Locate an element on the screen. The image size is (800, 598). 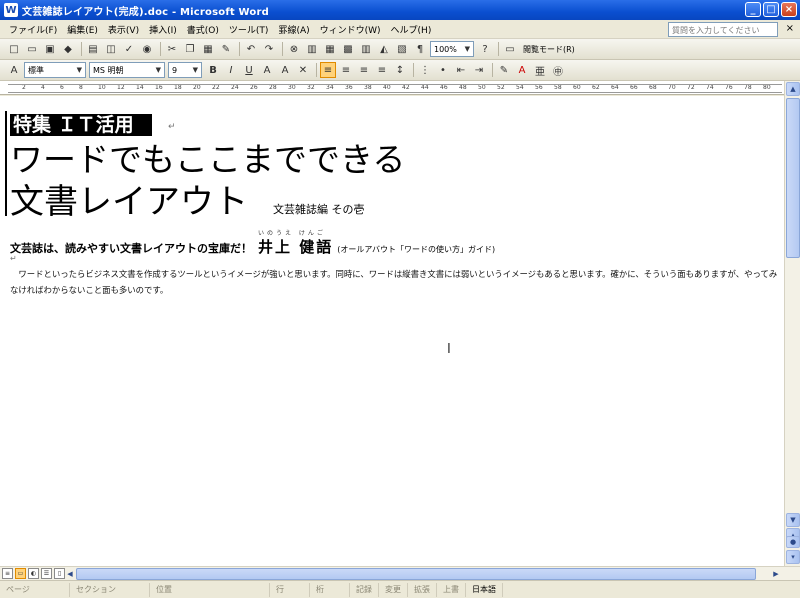
font-size-combo: 9 ▼ is located at coordinates (185, 70).